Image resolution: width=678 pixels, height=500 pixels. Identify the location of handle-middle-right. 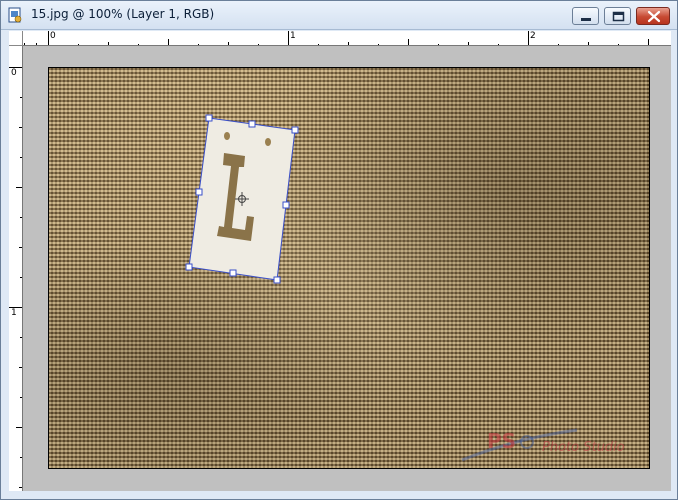
(286, 205).